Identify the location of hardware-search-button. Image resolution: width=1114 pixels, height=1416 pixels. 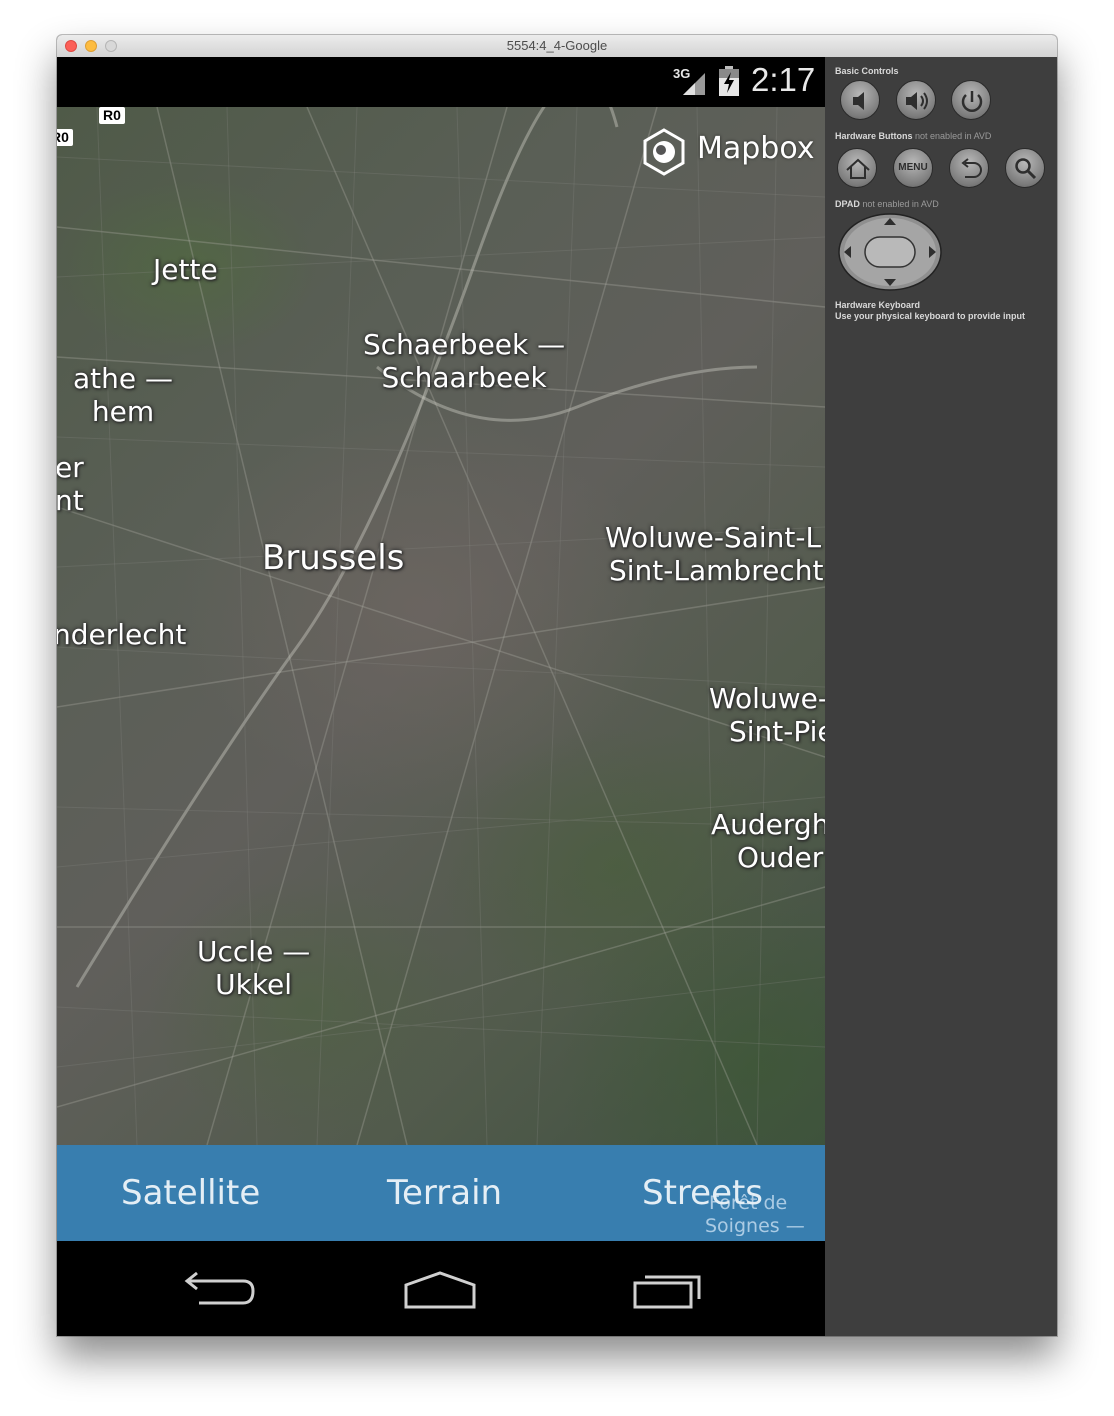
(1025, 168).